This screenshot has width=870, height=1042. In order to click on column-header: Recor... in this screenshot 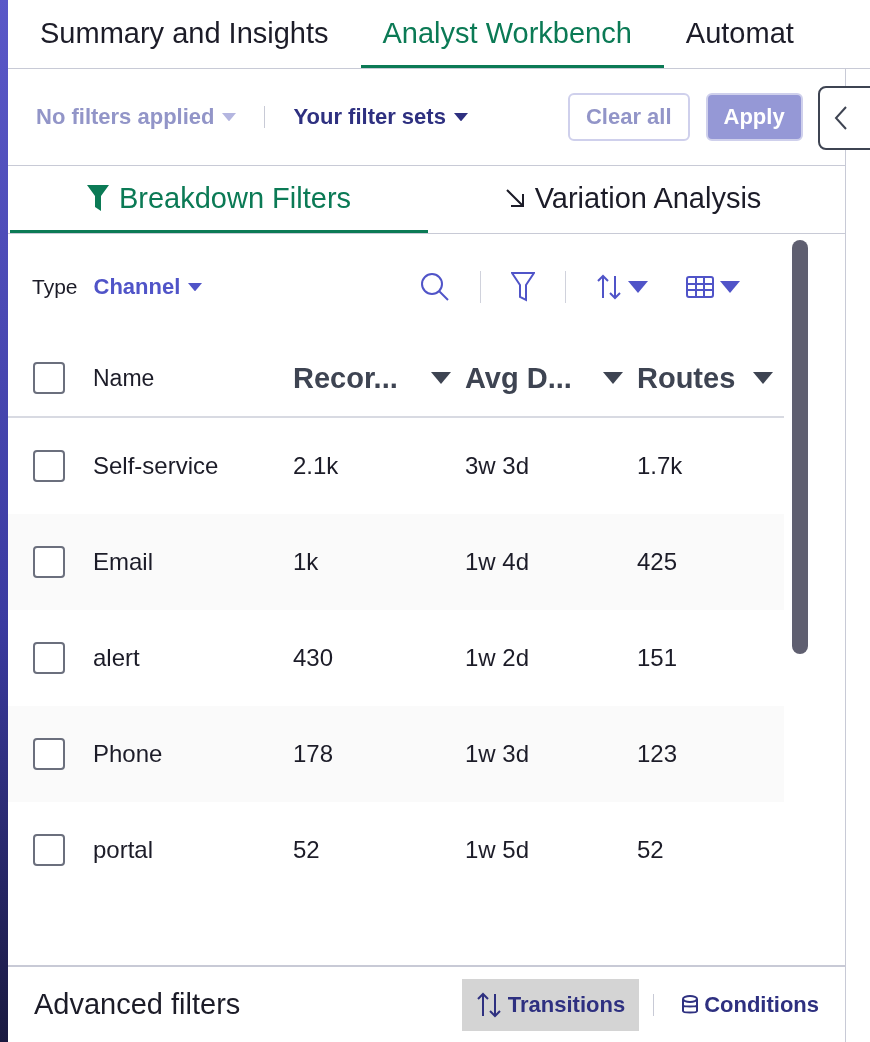, I will do `click(379, 378)`.